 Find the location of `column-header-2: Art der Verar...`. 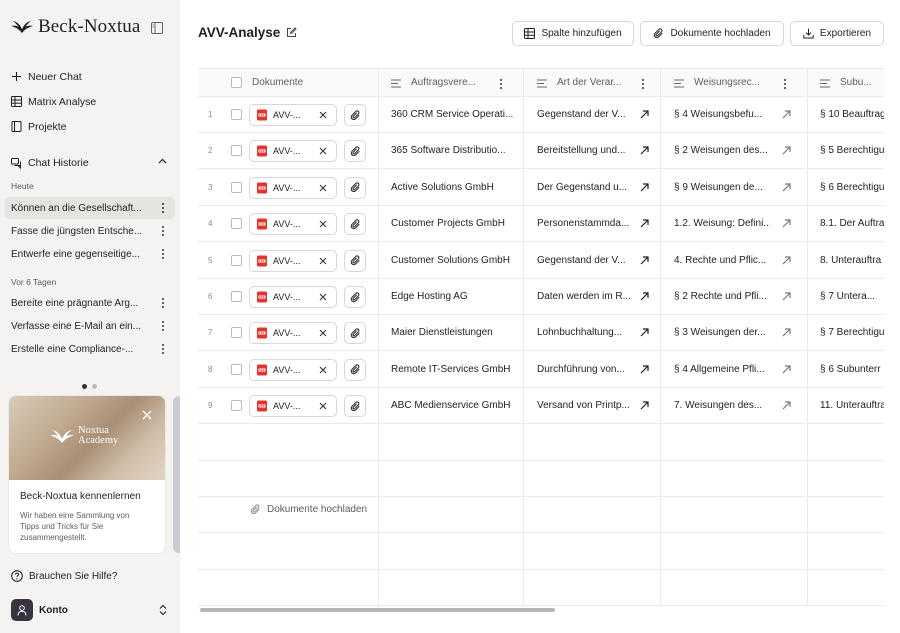

column-header-2: Art der Verar... is located at coordinates (594, 82).